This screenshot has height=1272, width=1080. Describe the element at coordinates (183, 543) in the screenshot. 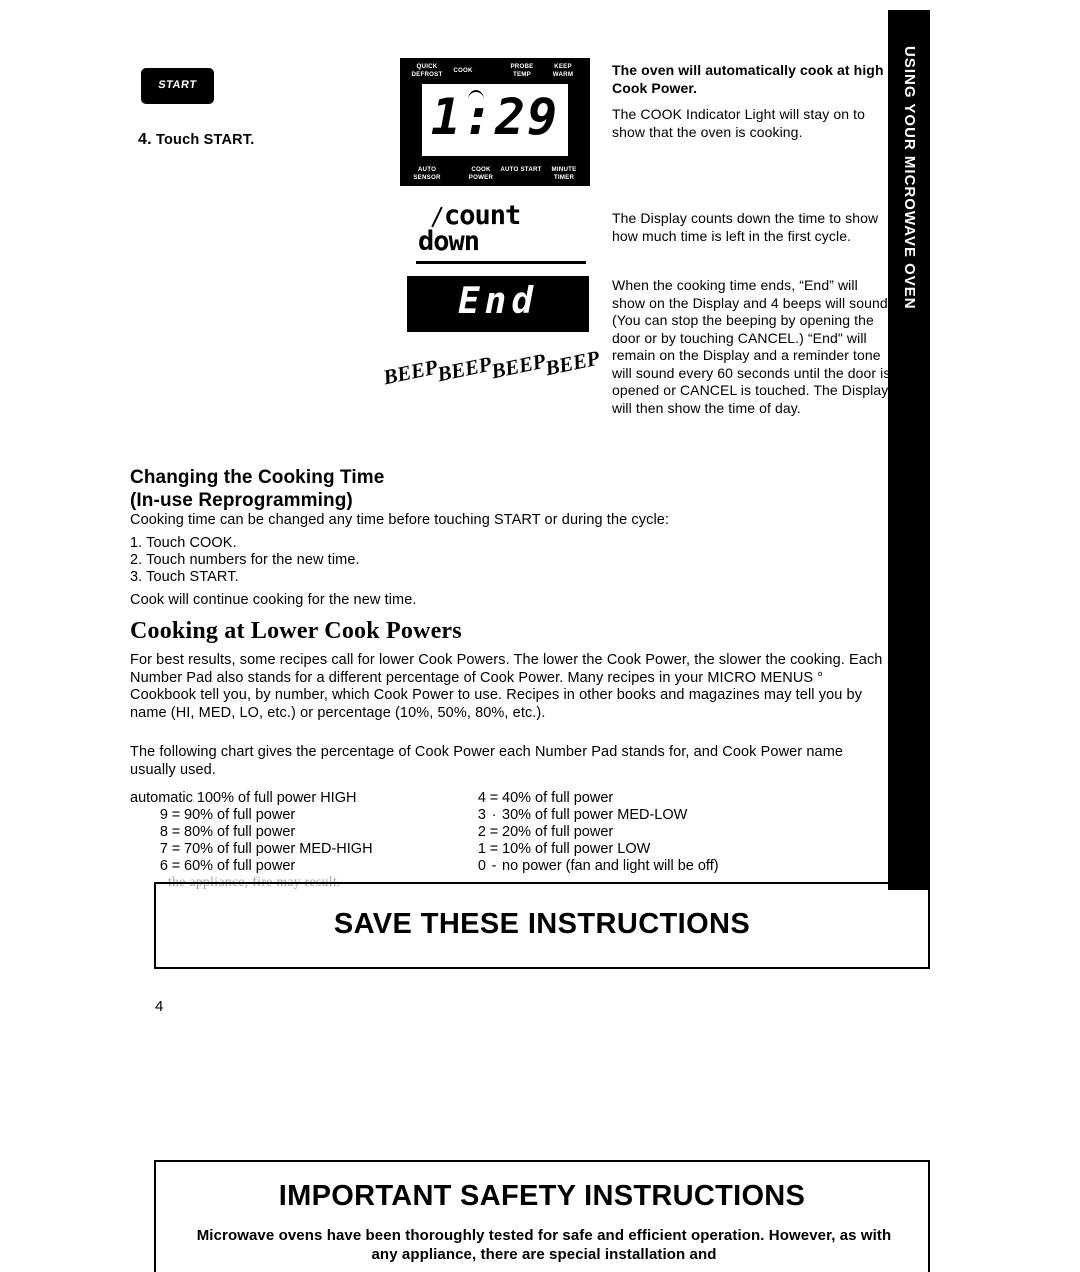

I see `changing-step-1: 1. Touch COOK.` at that location.